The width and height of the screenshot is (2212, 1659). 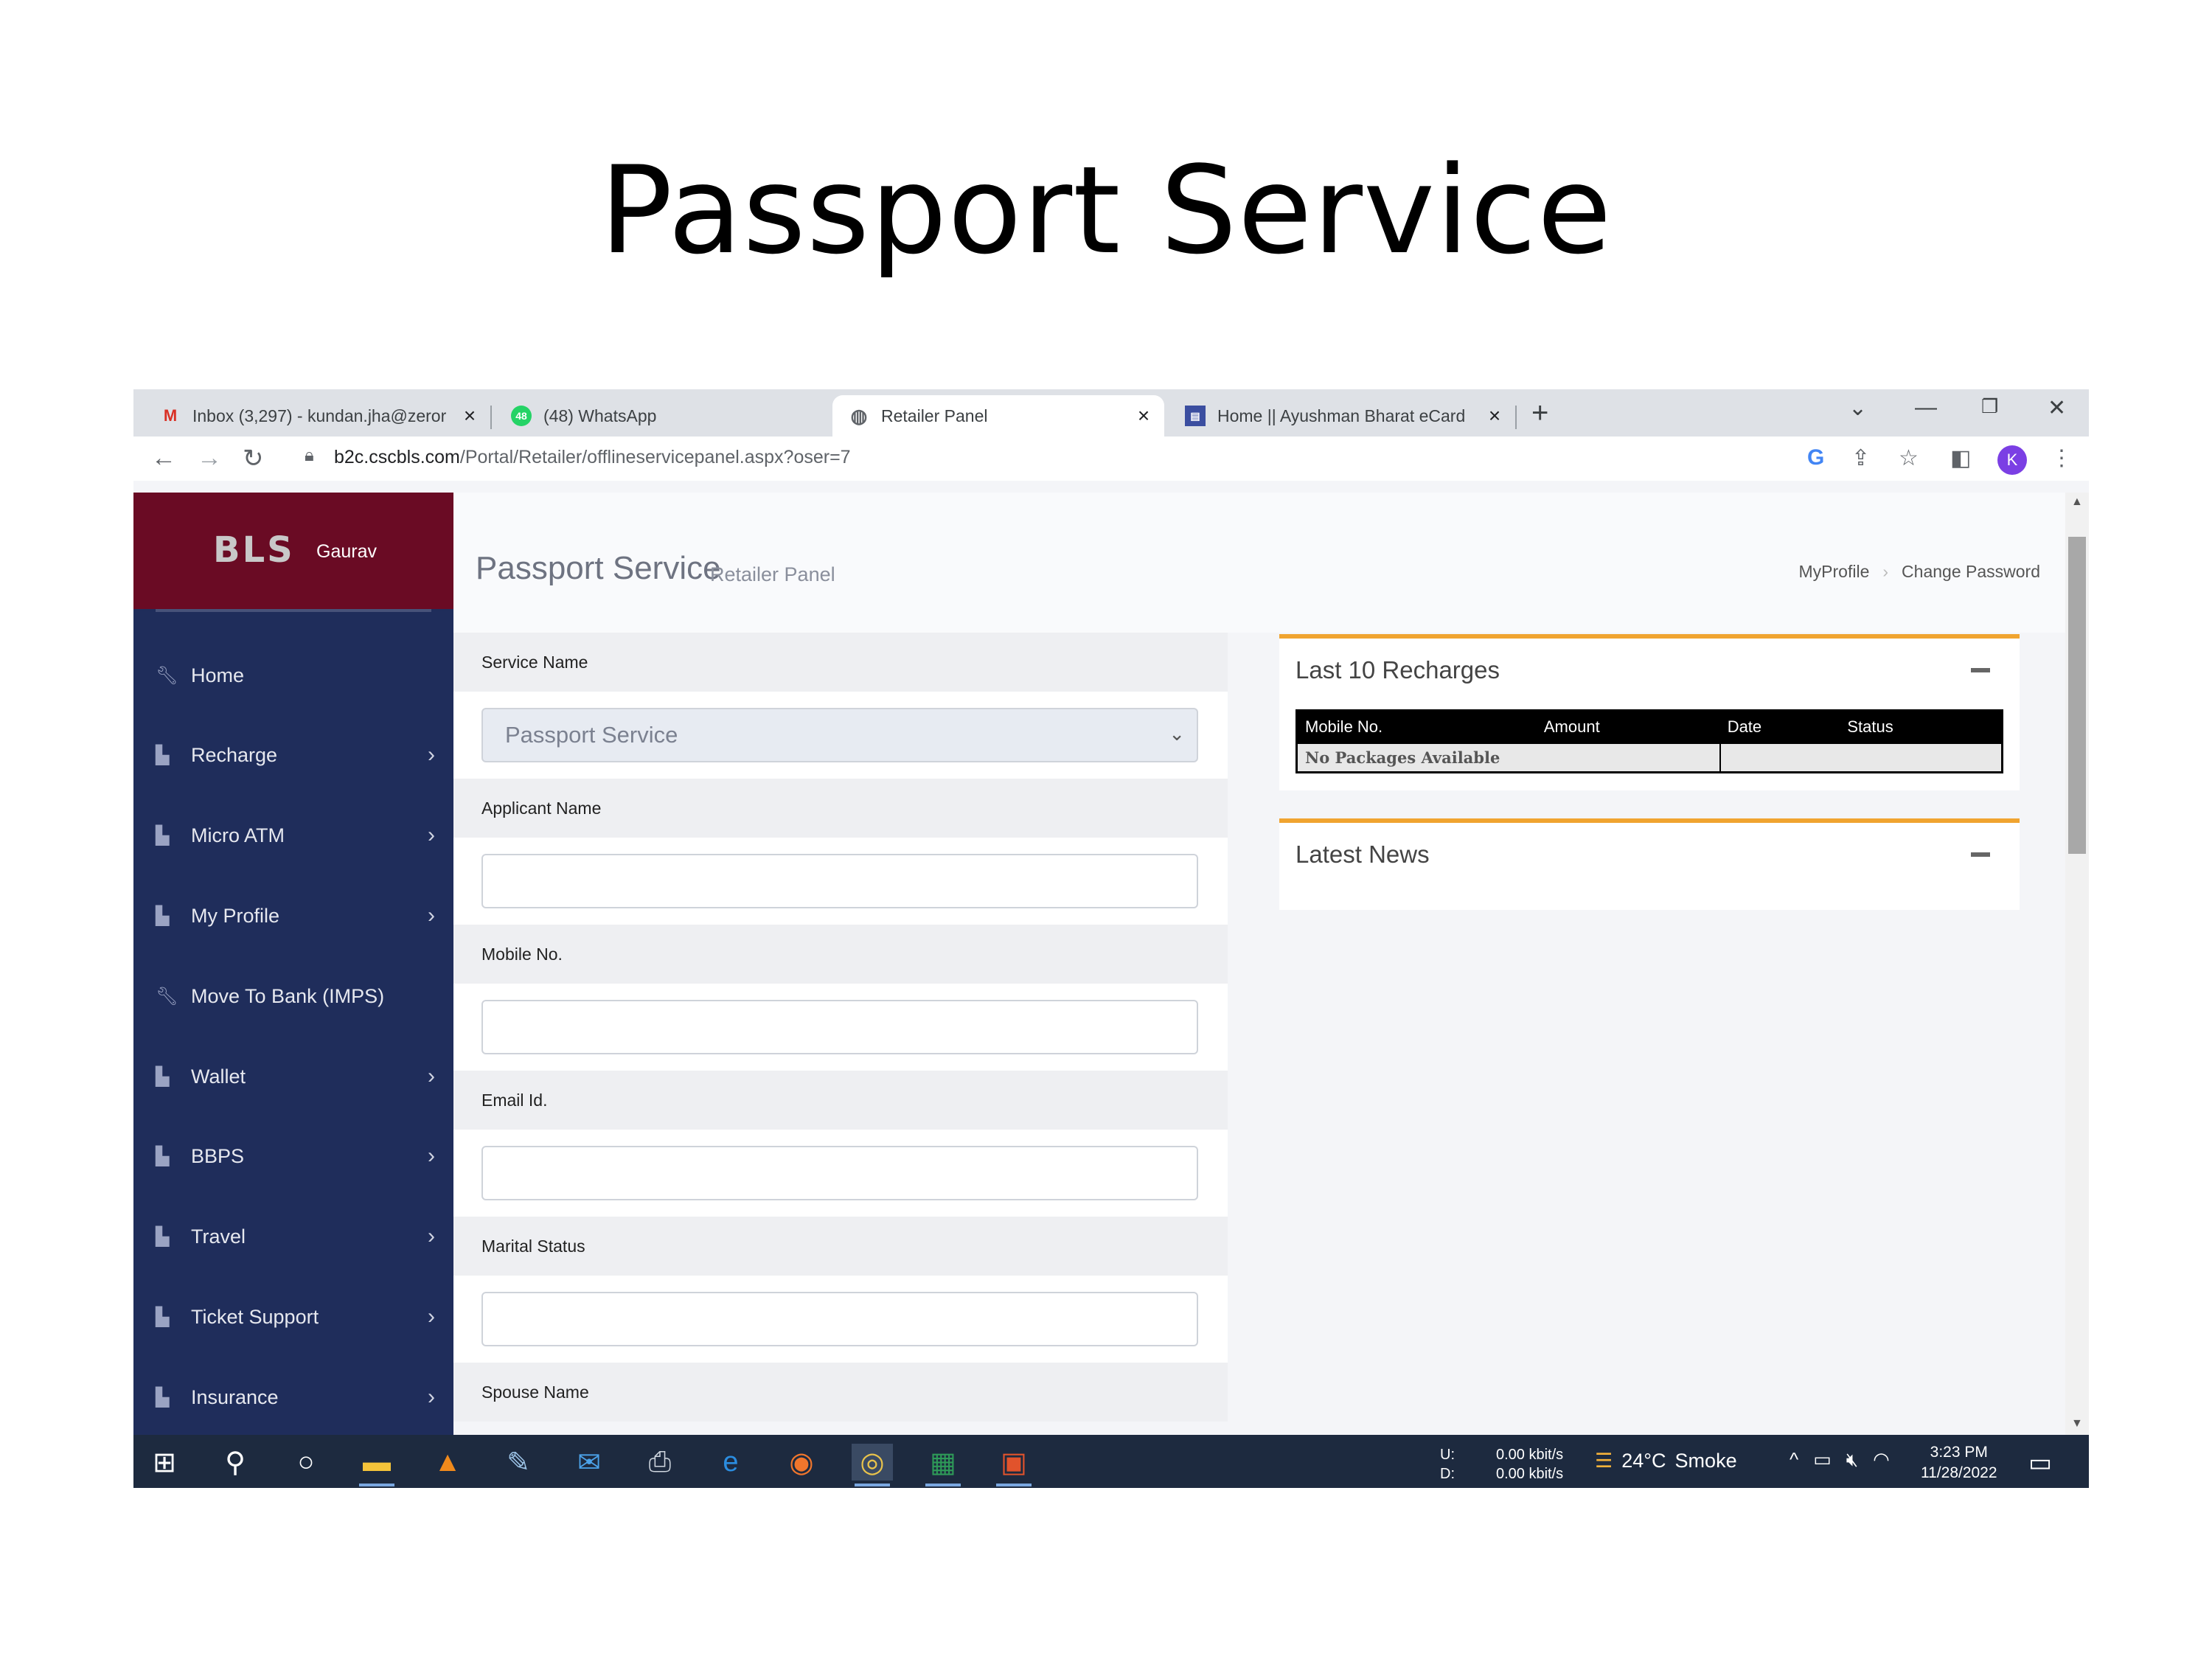 I want to click on site-icon: ▤, so click(x=1195, y=416).